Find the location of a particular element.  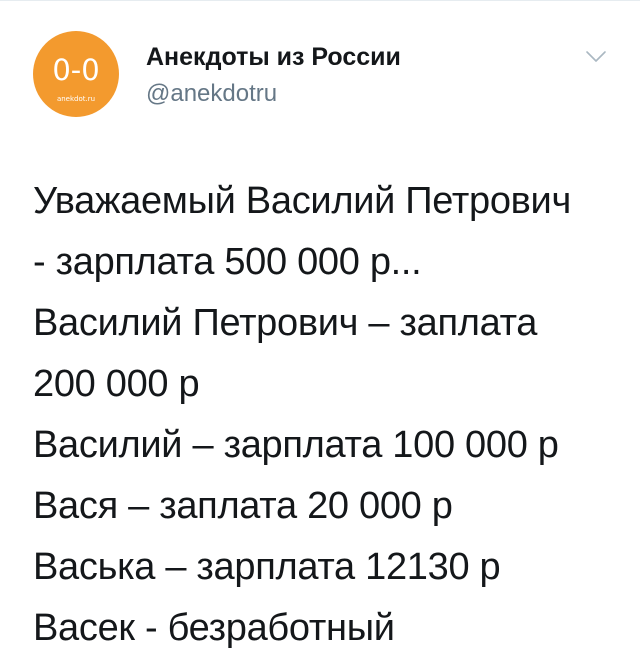

tweet-text-line: Васька – зарплата 12130 р is located at coordinates (267, 567).